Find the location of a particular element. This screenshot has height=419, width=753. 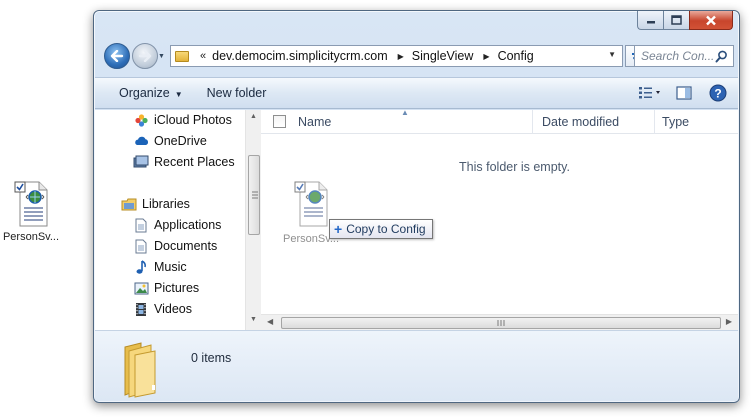

navigation-scrollbar: ▲ ▼ is located at coordinates (253, 220).